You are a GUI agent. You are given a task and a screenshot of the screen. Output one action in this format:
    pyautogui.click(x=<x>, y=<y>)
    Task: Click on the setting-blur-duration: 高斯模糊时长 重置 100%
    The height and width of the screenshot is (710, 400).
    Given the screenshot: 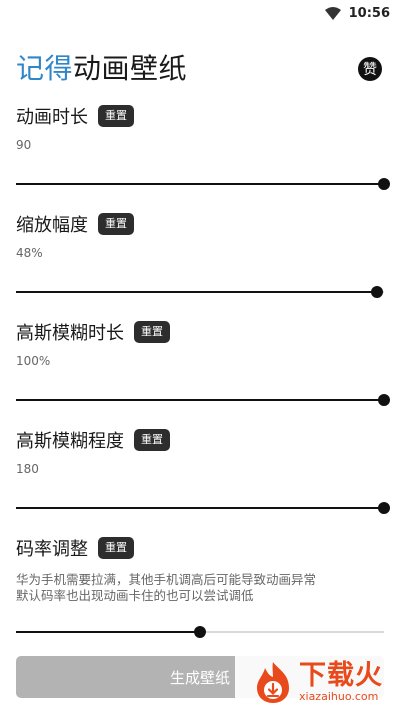 What is the action you would take?
    pyautogui.click(x=200, y=344)
    